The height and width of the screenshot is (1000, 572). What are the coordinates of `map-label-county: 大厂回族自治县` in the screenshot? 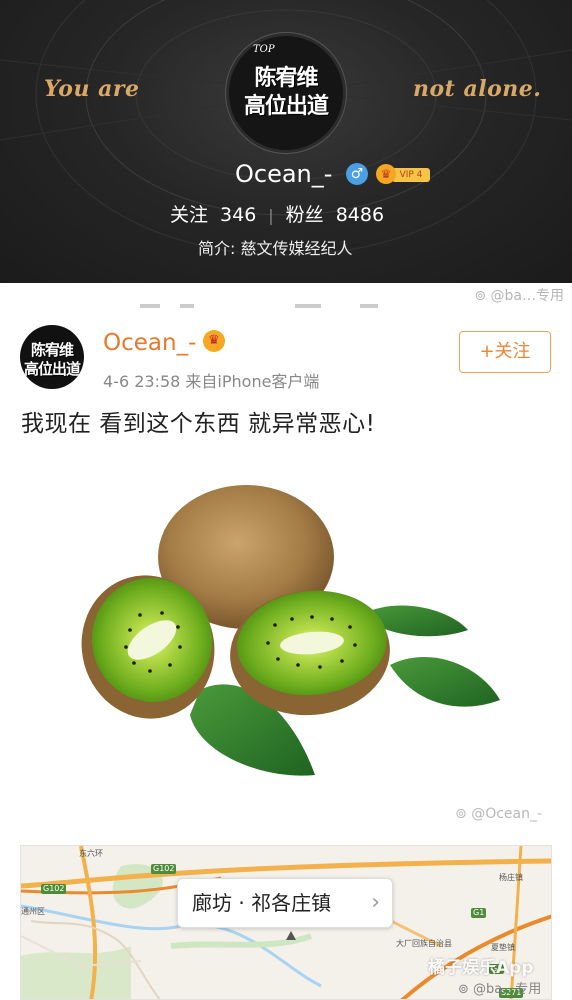 It's located at (424, 943).